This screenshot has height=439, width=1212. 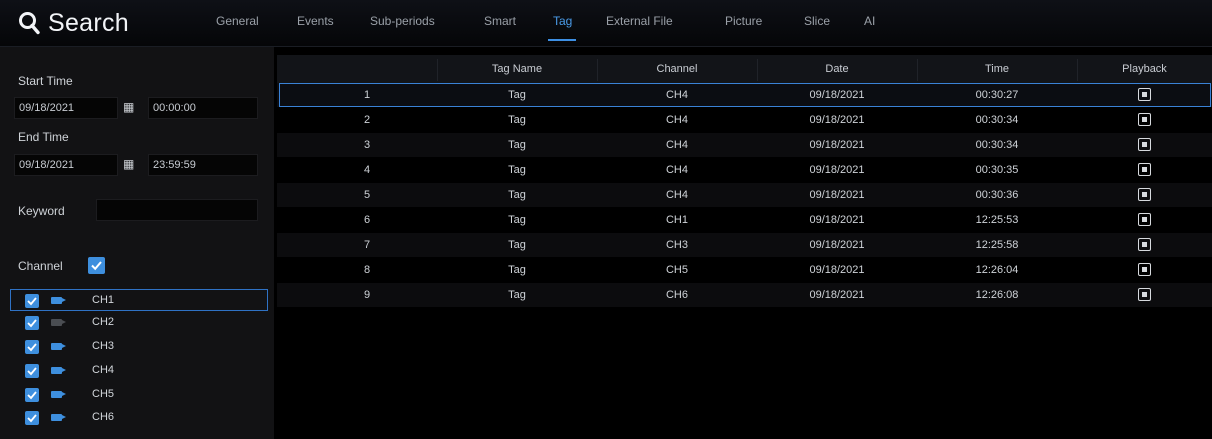 What do you see at coordinates (639, 21) in the screenshot?
I see `tab-external-file: External File` at bounding box center [639, 21].